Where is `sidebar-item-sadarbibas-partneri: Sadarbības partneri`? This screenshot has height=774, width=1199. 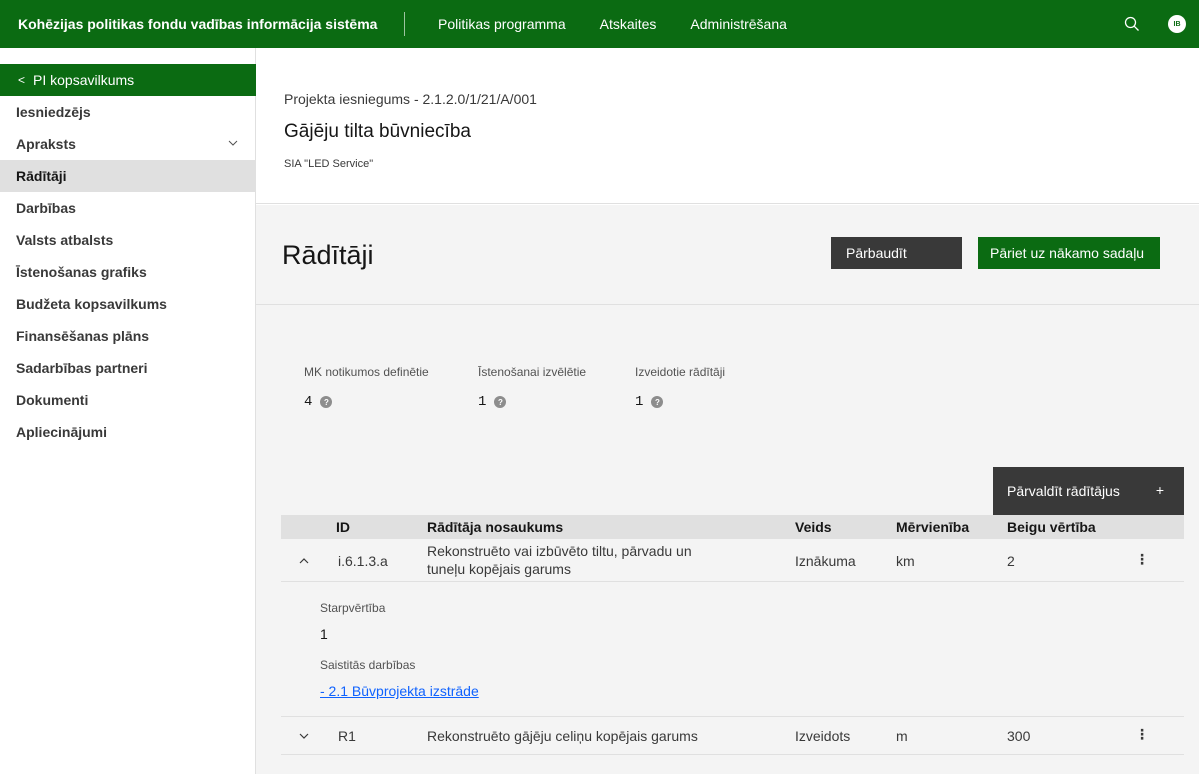
sidebar-item-sadarbibas-partneri: Sadarbības partneri is located at coordinates (128, 368).